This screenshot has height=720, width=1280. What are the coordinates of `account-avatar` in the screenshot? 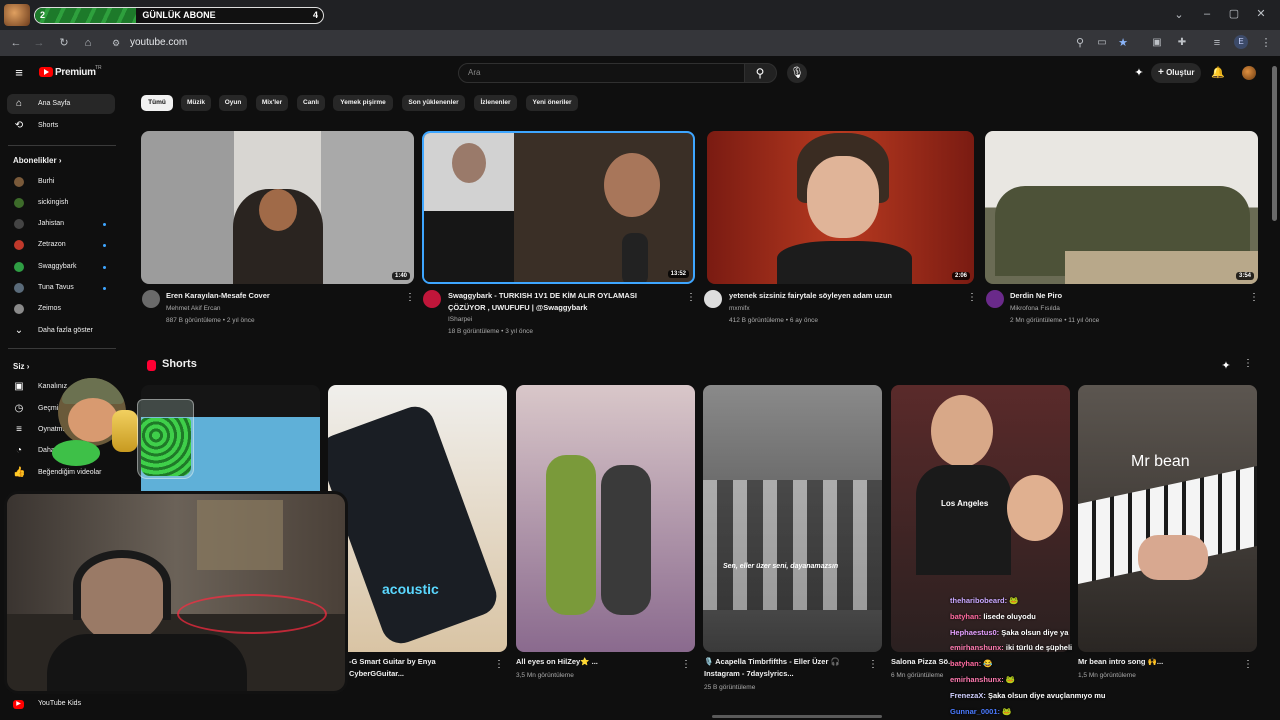 It's located at (1249, 73).